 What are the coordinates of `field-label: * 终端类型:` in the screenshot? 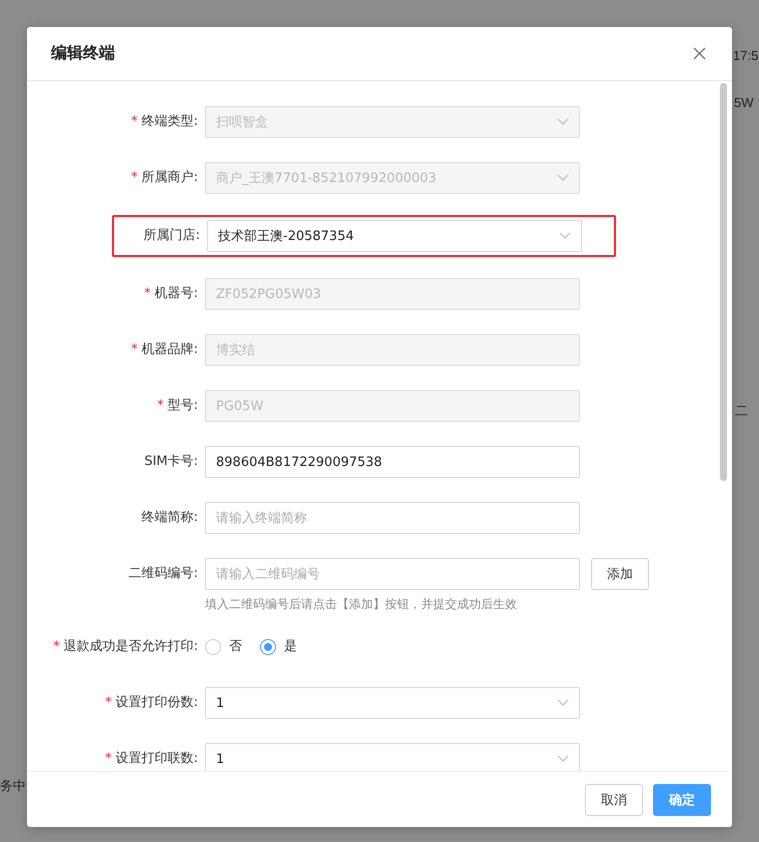 It's located at (164, 122).